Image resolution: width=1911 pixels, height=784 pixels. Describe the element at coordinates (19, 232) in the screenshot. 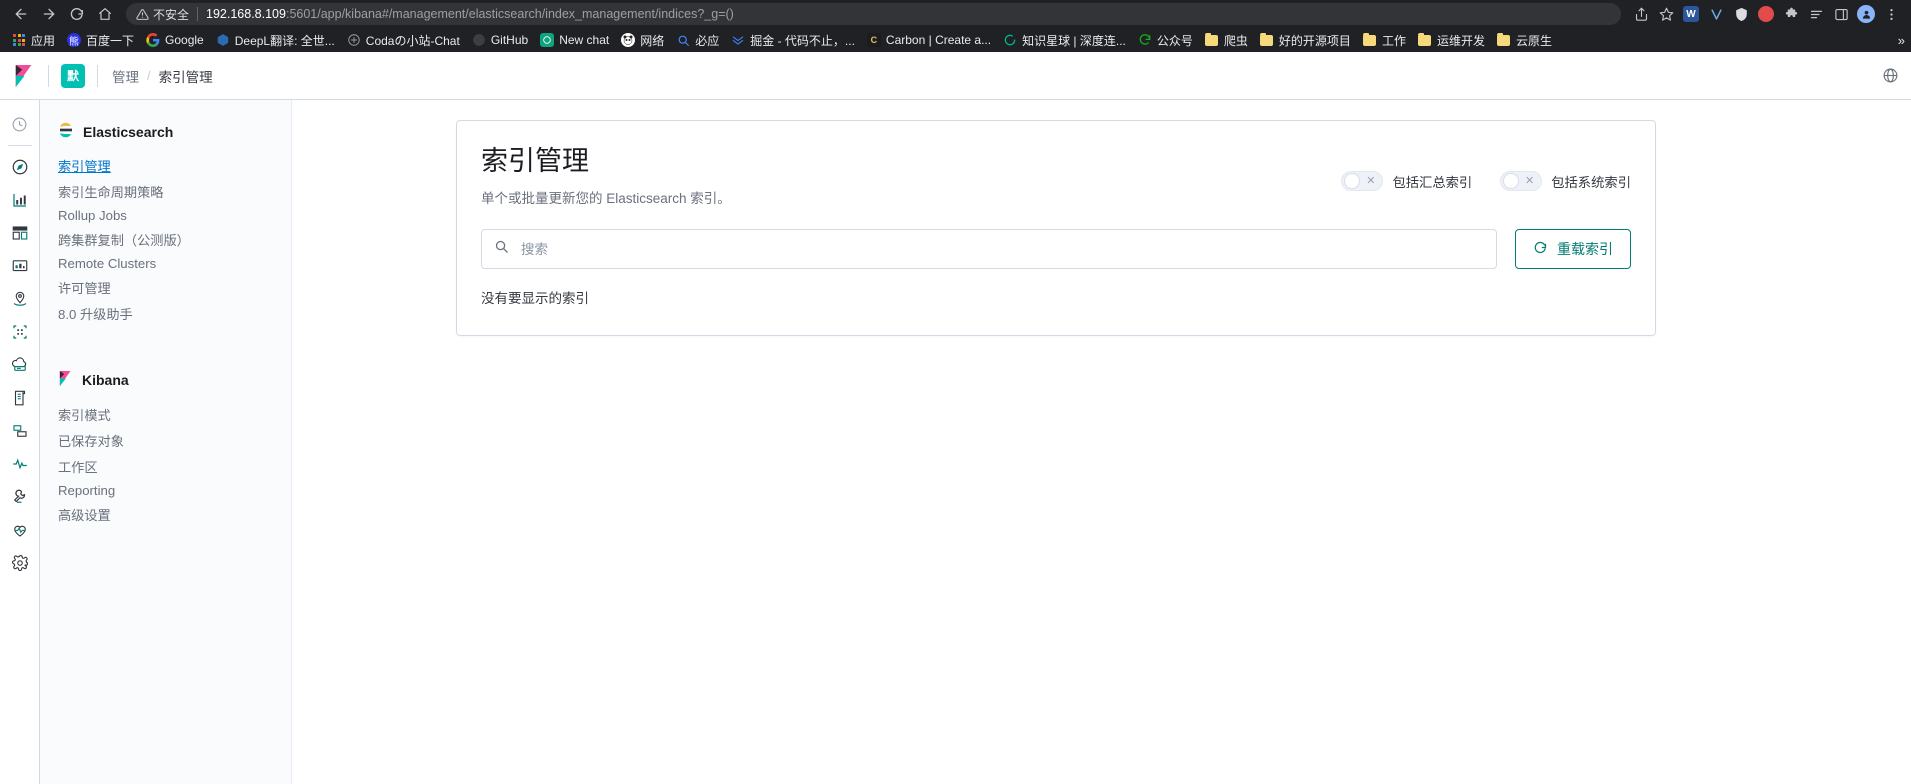

I see `dashboard-icon` at that location.